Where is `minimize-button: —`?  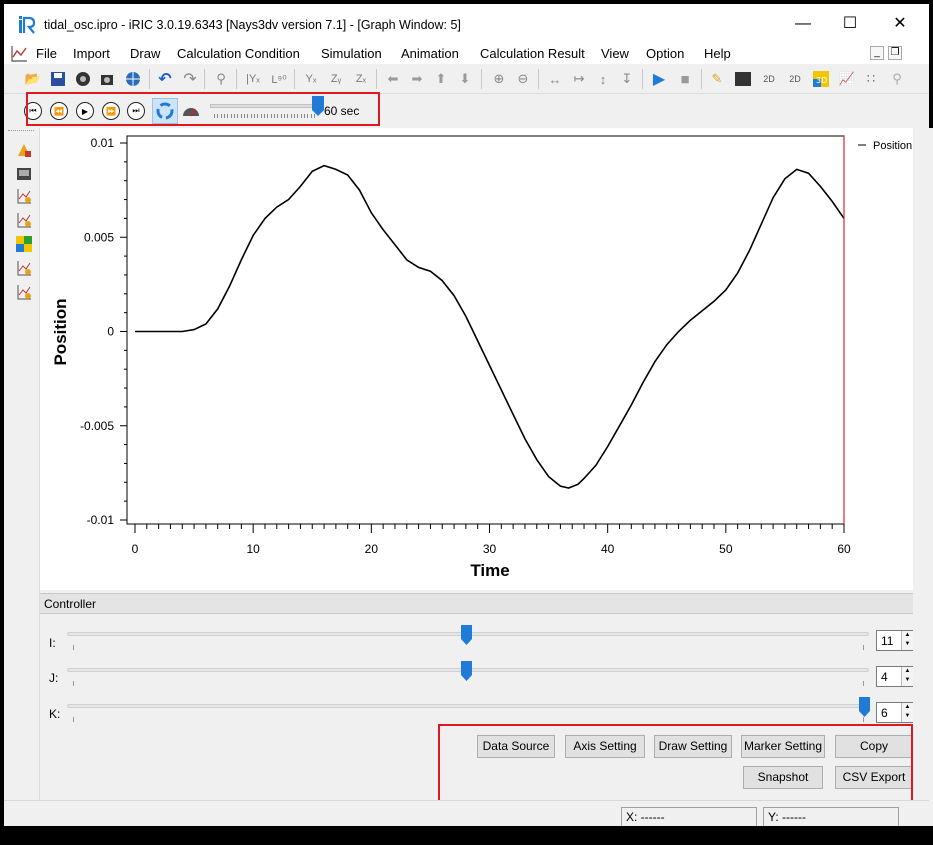 minimize-button: — is located at coordinates (803, 24).